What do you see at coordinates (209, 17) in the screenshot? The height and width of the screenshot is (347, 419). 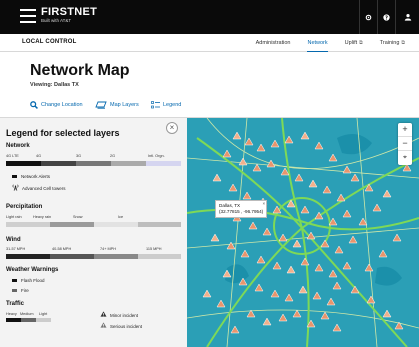 I see `top-bar: FIRSTNET Built with AT&T ?` at bounding box center [209, 17].